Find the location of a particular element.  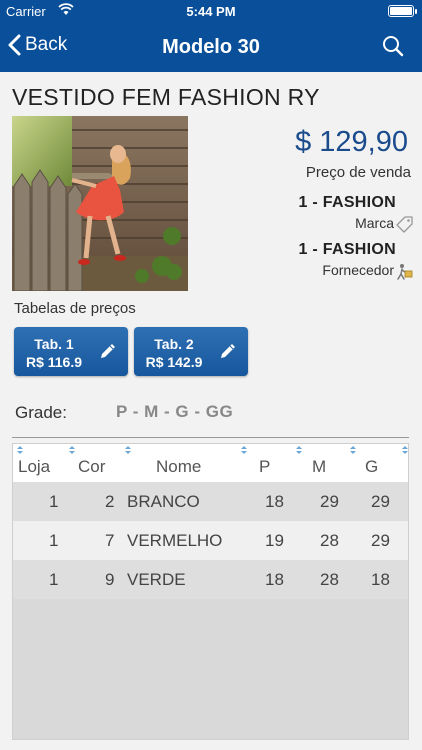

price-table-1-button: Tab. 1 R$ 116.9 is located at coordinates (71, 351).